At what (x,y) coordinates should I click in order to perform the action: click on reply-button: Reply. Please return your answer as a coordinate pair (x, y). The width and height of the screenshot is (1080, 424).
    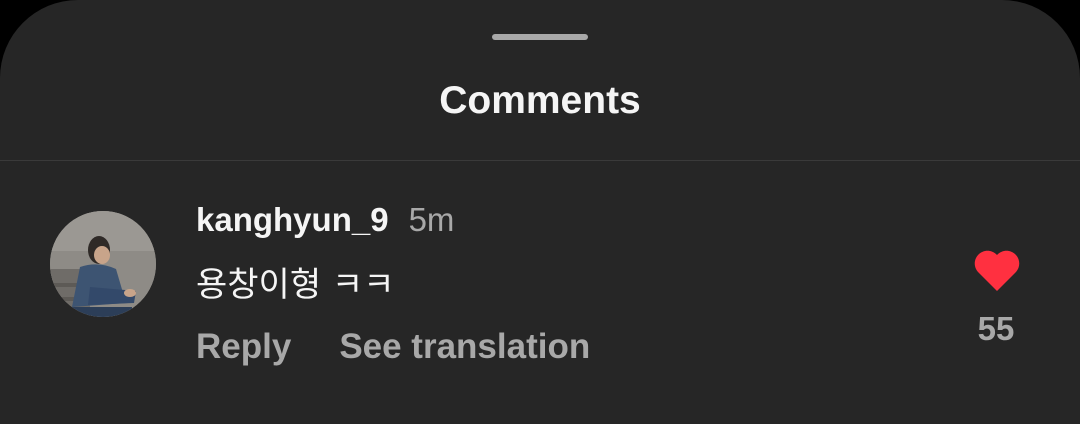
    Looking at the image, I should click on (243, 347).